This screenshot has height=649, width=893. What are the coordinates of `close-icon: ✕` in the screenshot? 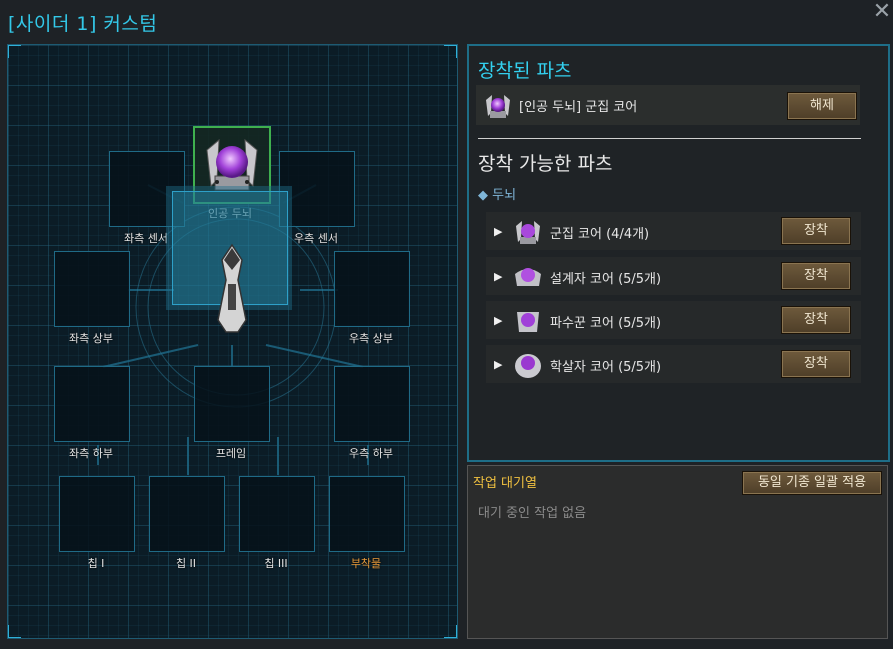 It's located at (882, 12).